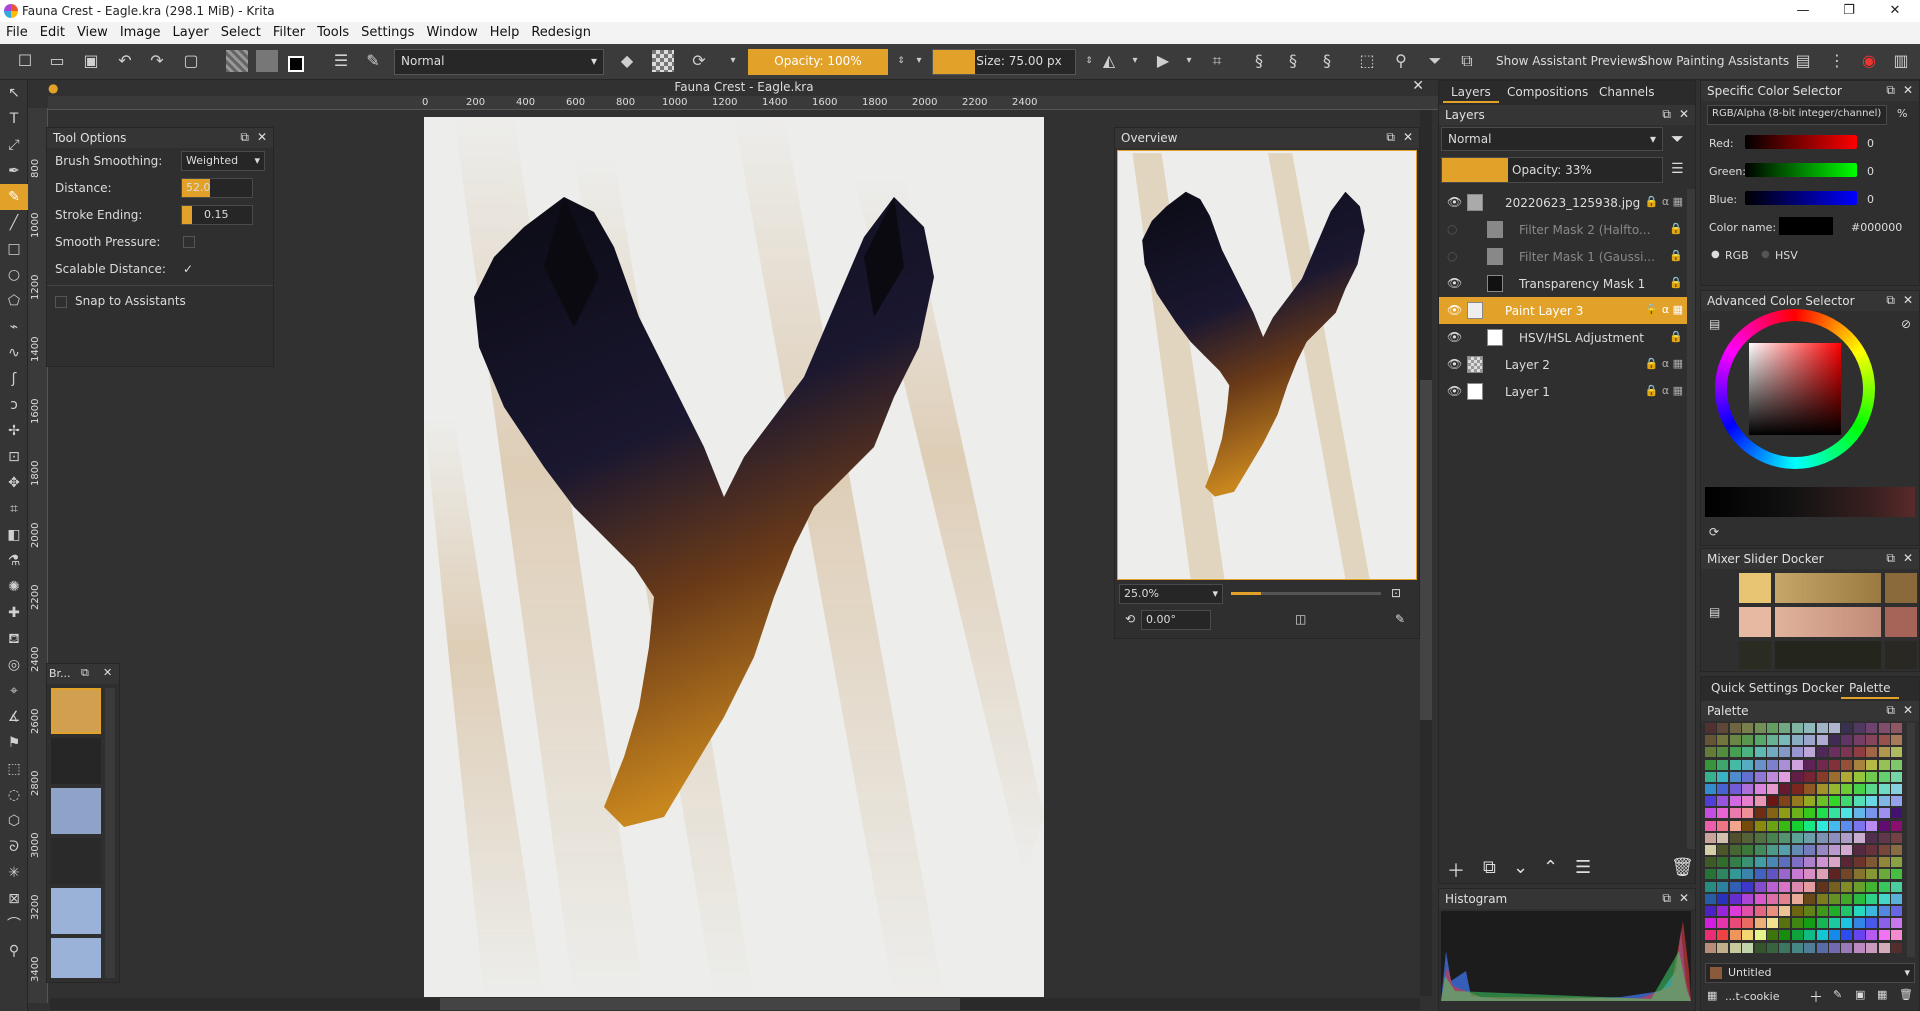 This screenshot has height=1011, width=1920. Describe the element at coordinates (1293, 61) in the screenshot. I see `stabilizer-icon: §` at that location.